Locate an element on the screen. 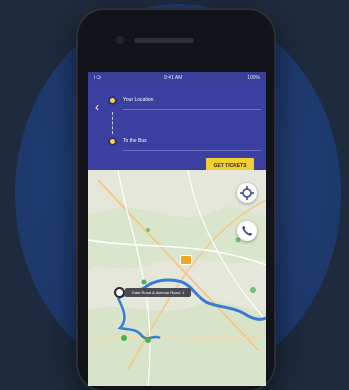  front-camera is located at coordinates (120, 40).